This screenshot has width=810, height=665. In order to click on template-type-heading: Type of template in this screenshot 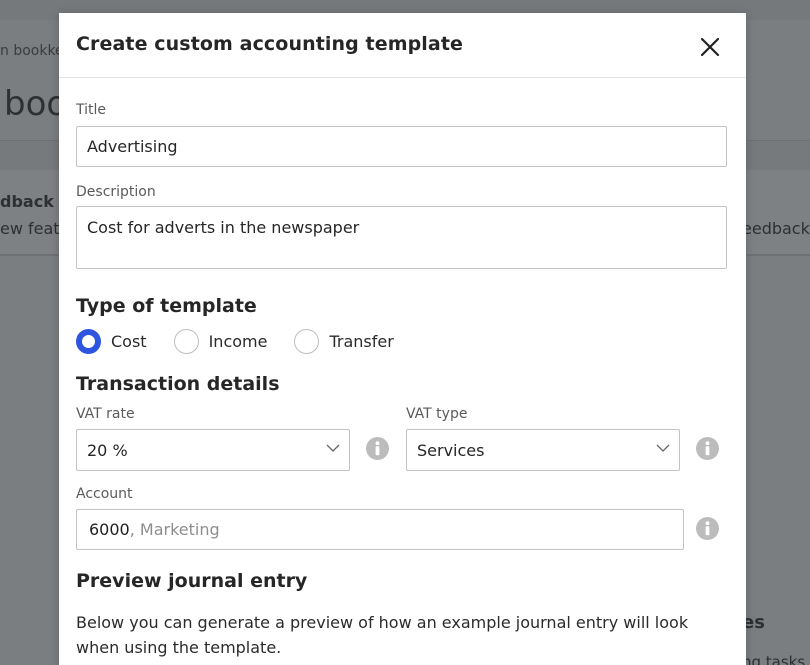, I will do `click(166, 306)`.